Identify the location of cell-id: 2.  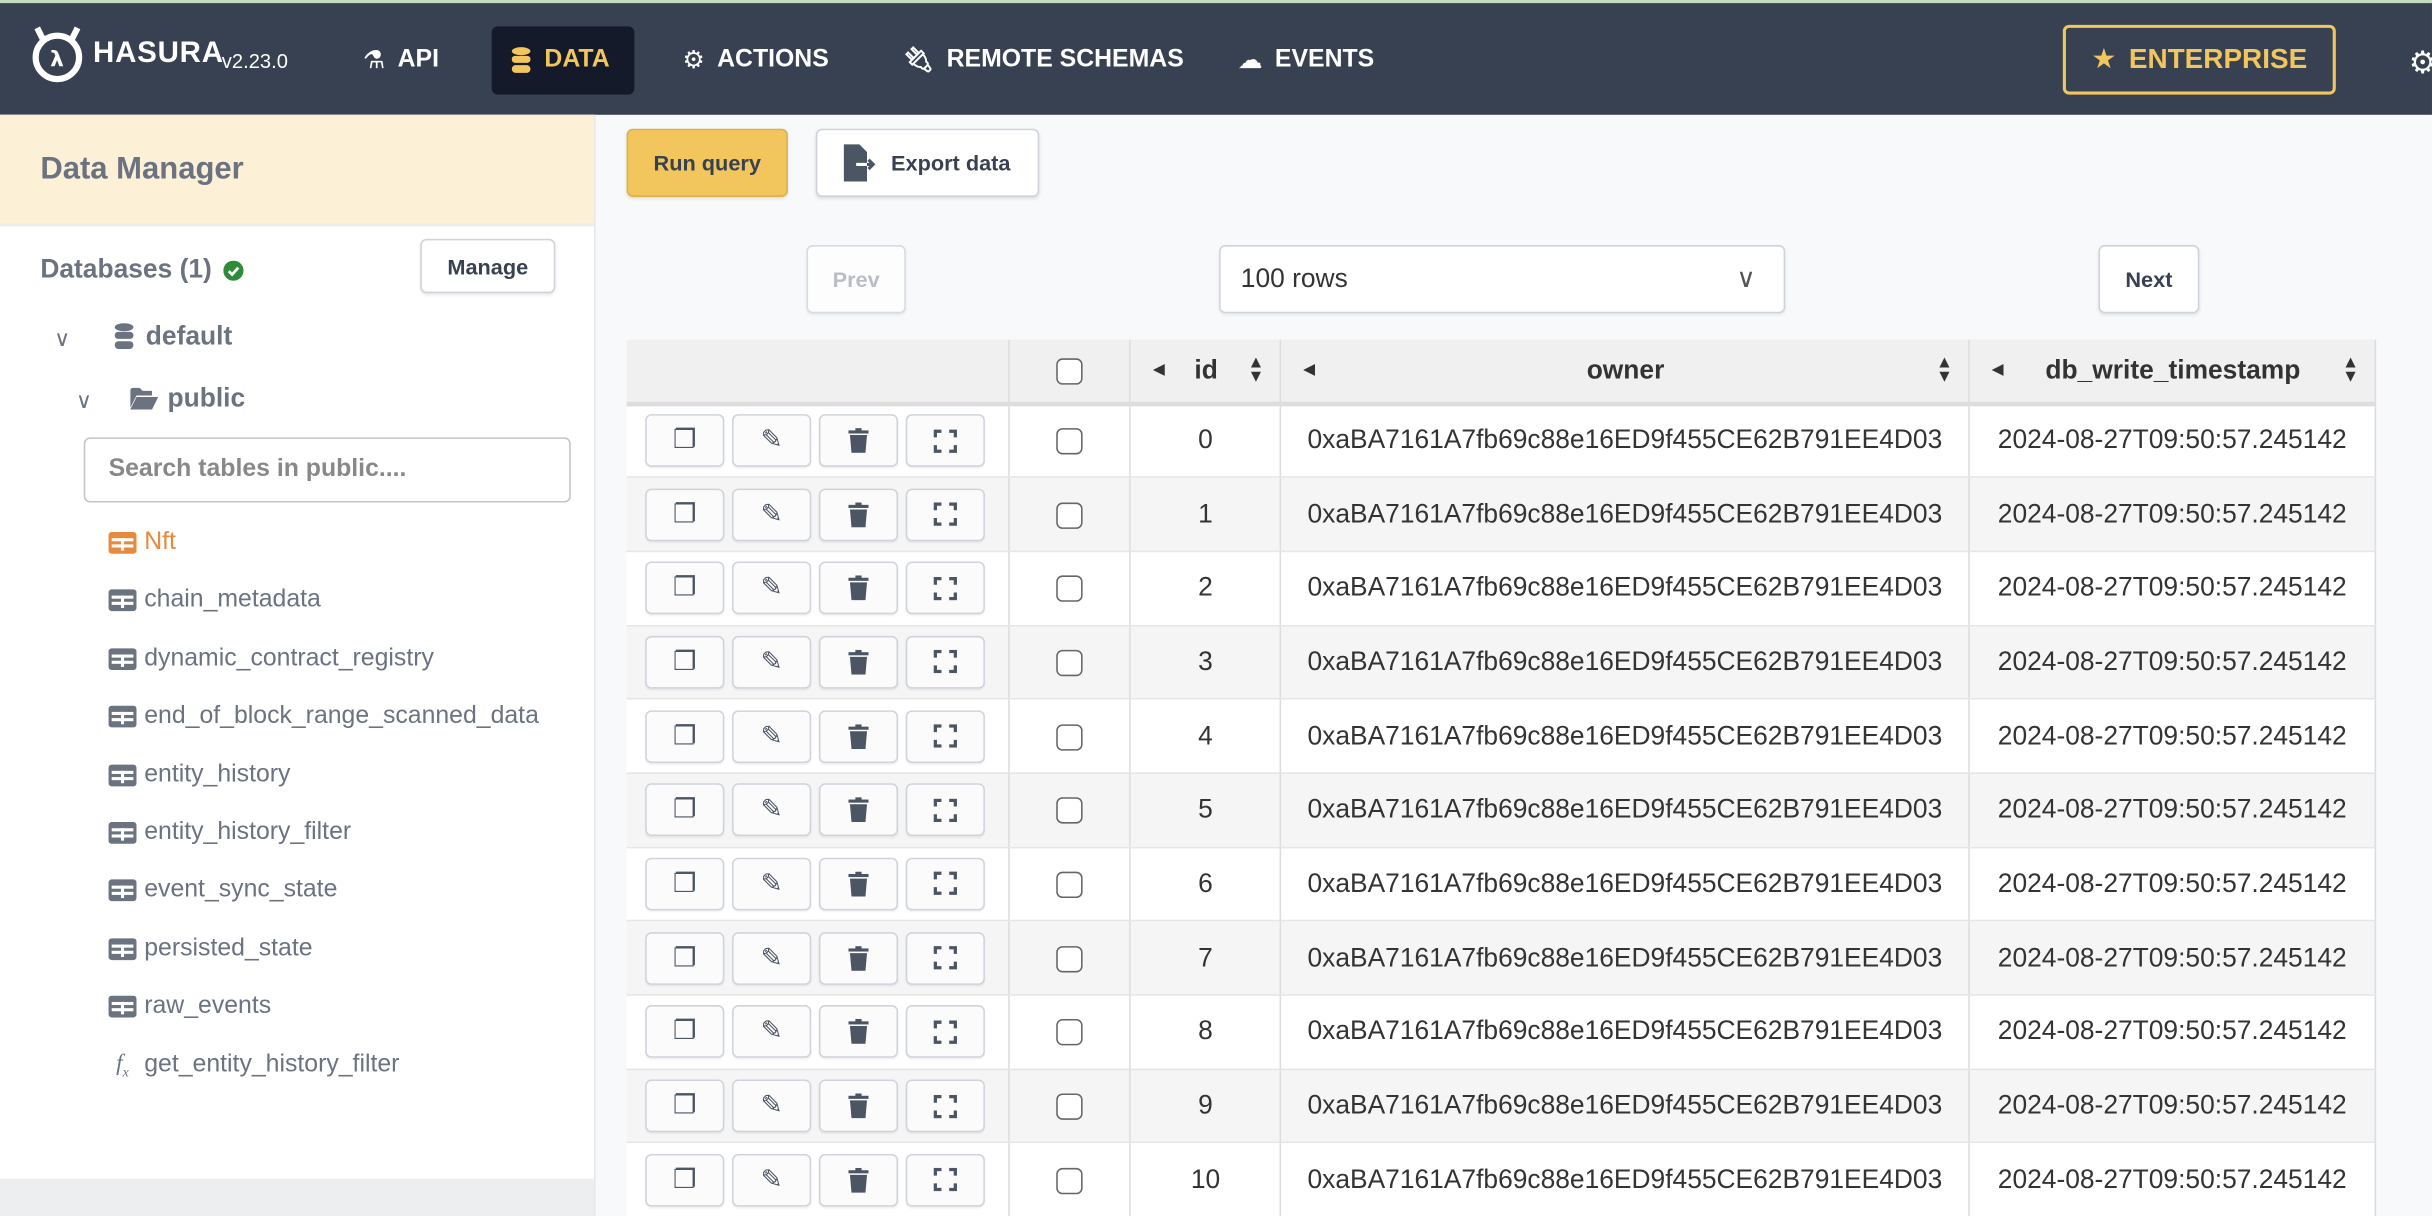
(1206, 588).